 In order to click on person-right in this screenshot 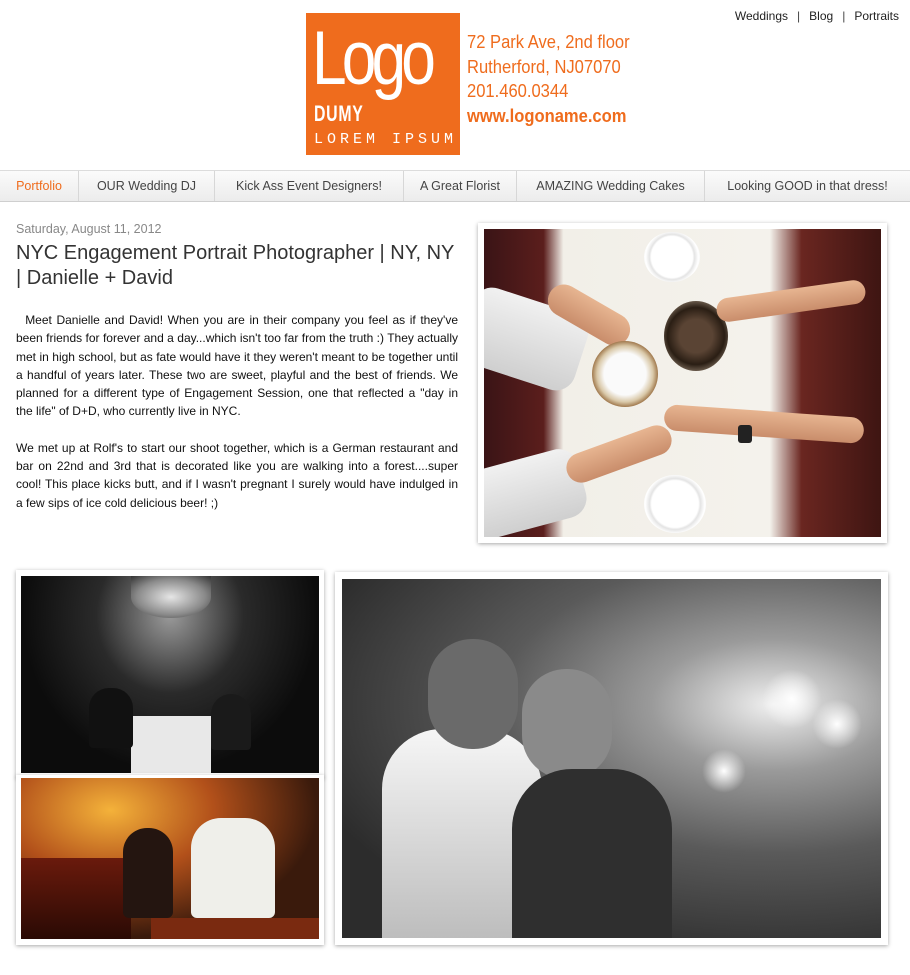, I will do `click(231, 722)`.